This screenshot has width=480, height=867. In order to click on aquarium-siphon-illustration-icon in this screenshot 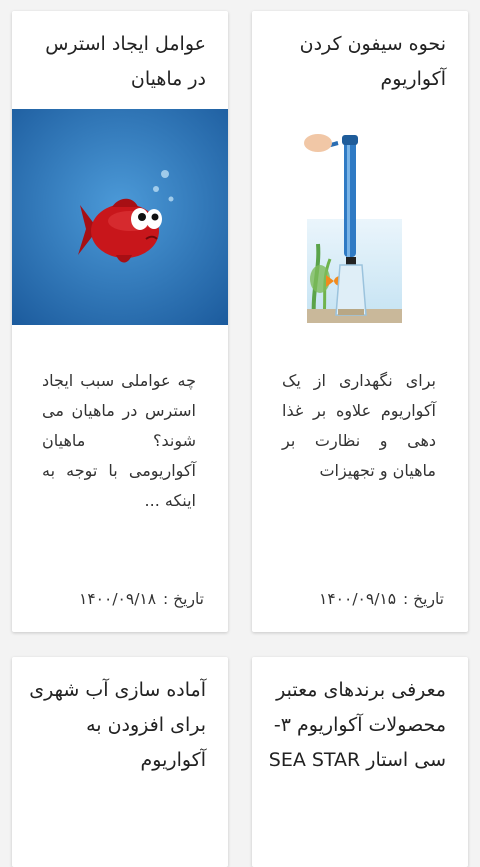, I will do `click(360, 227)`.